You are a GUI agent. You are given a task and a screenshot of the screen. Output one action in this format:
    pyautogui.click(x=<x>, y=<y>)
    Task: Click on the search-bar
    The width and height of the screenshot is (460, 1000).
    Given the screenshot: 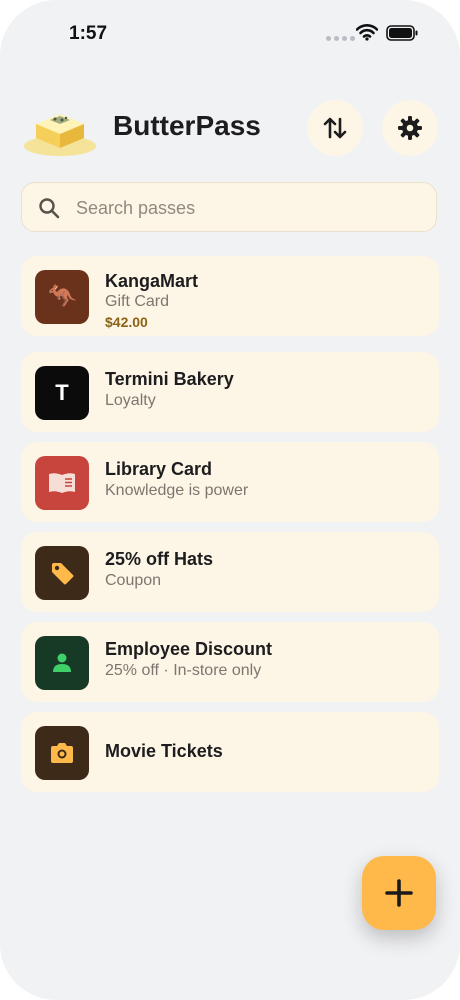 What is the action you would take?
    pyautogui.click(x=229, y=207)
    